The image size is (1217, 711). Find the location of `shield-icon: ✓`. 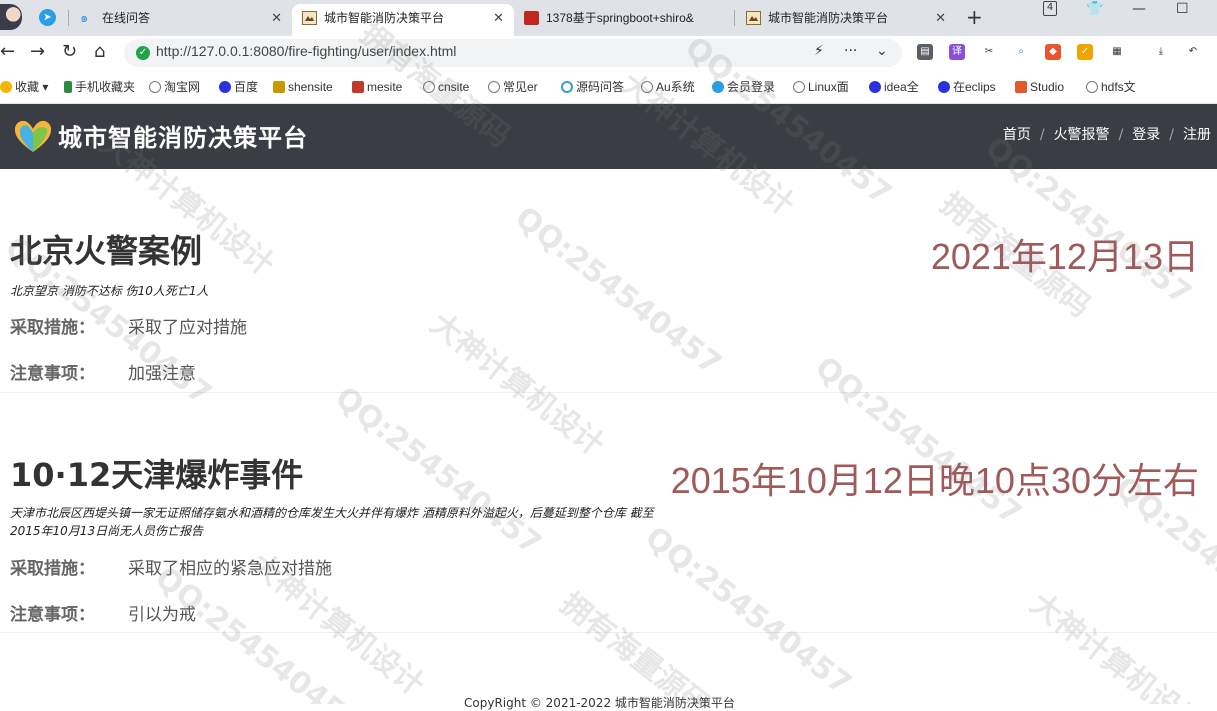

shield-icon: ✓ is located at coordinates (1085, 52).